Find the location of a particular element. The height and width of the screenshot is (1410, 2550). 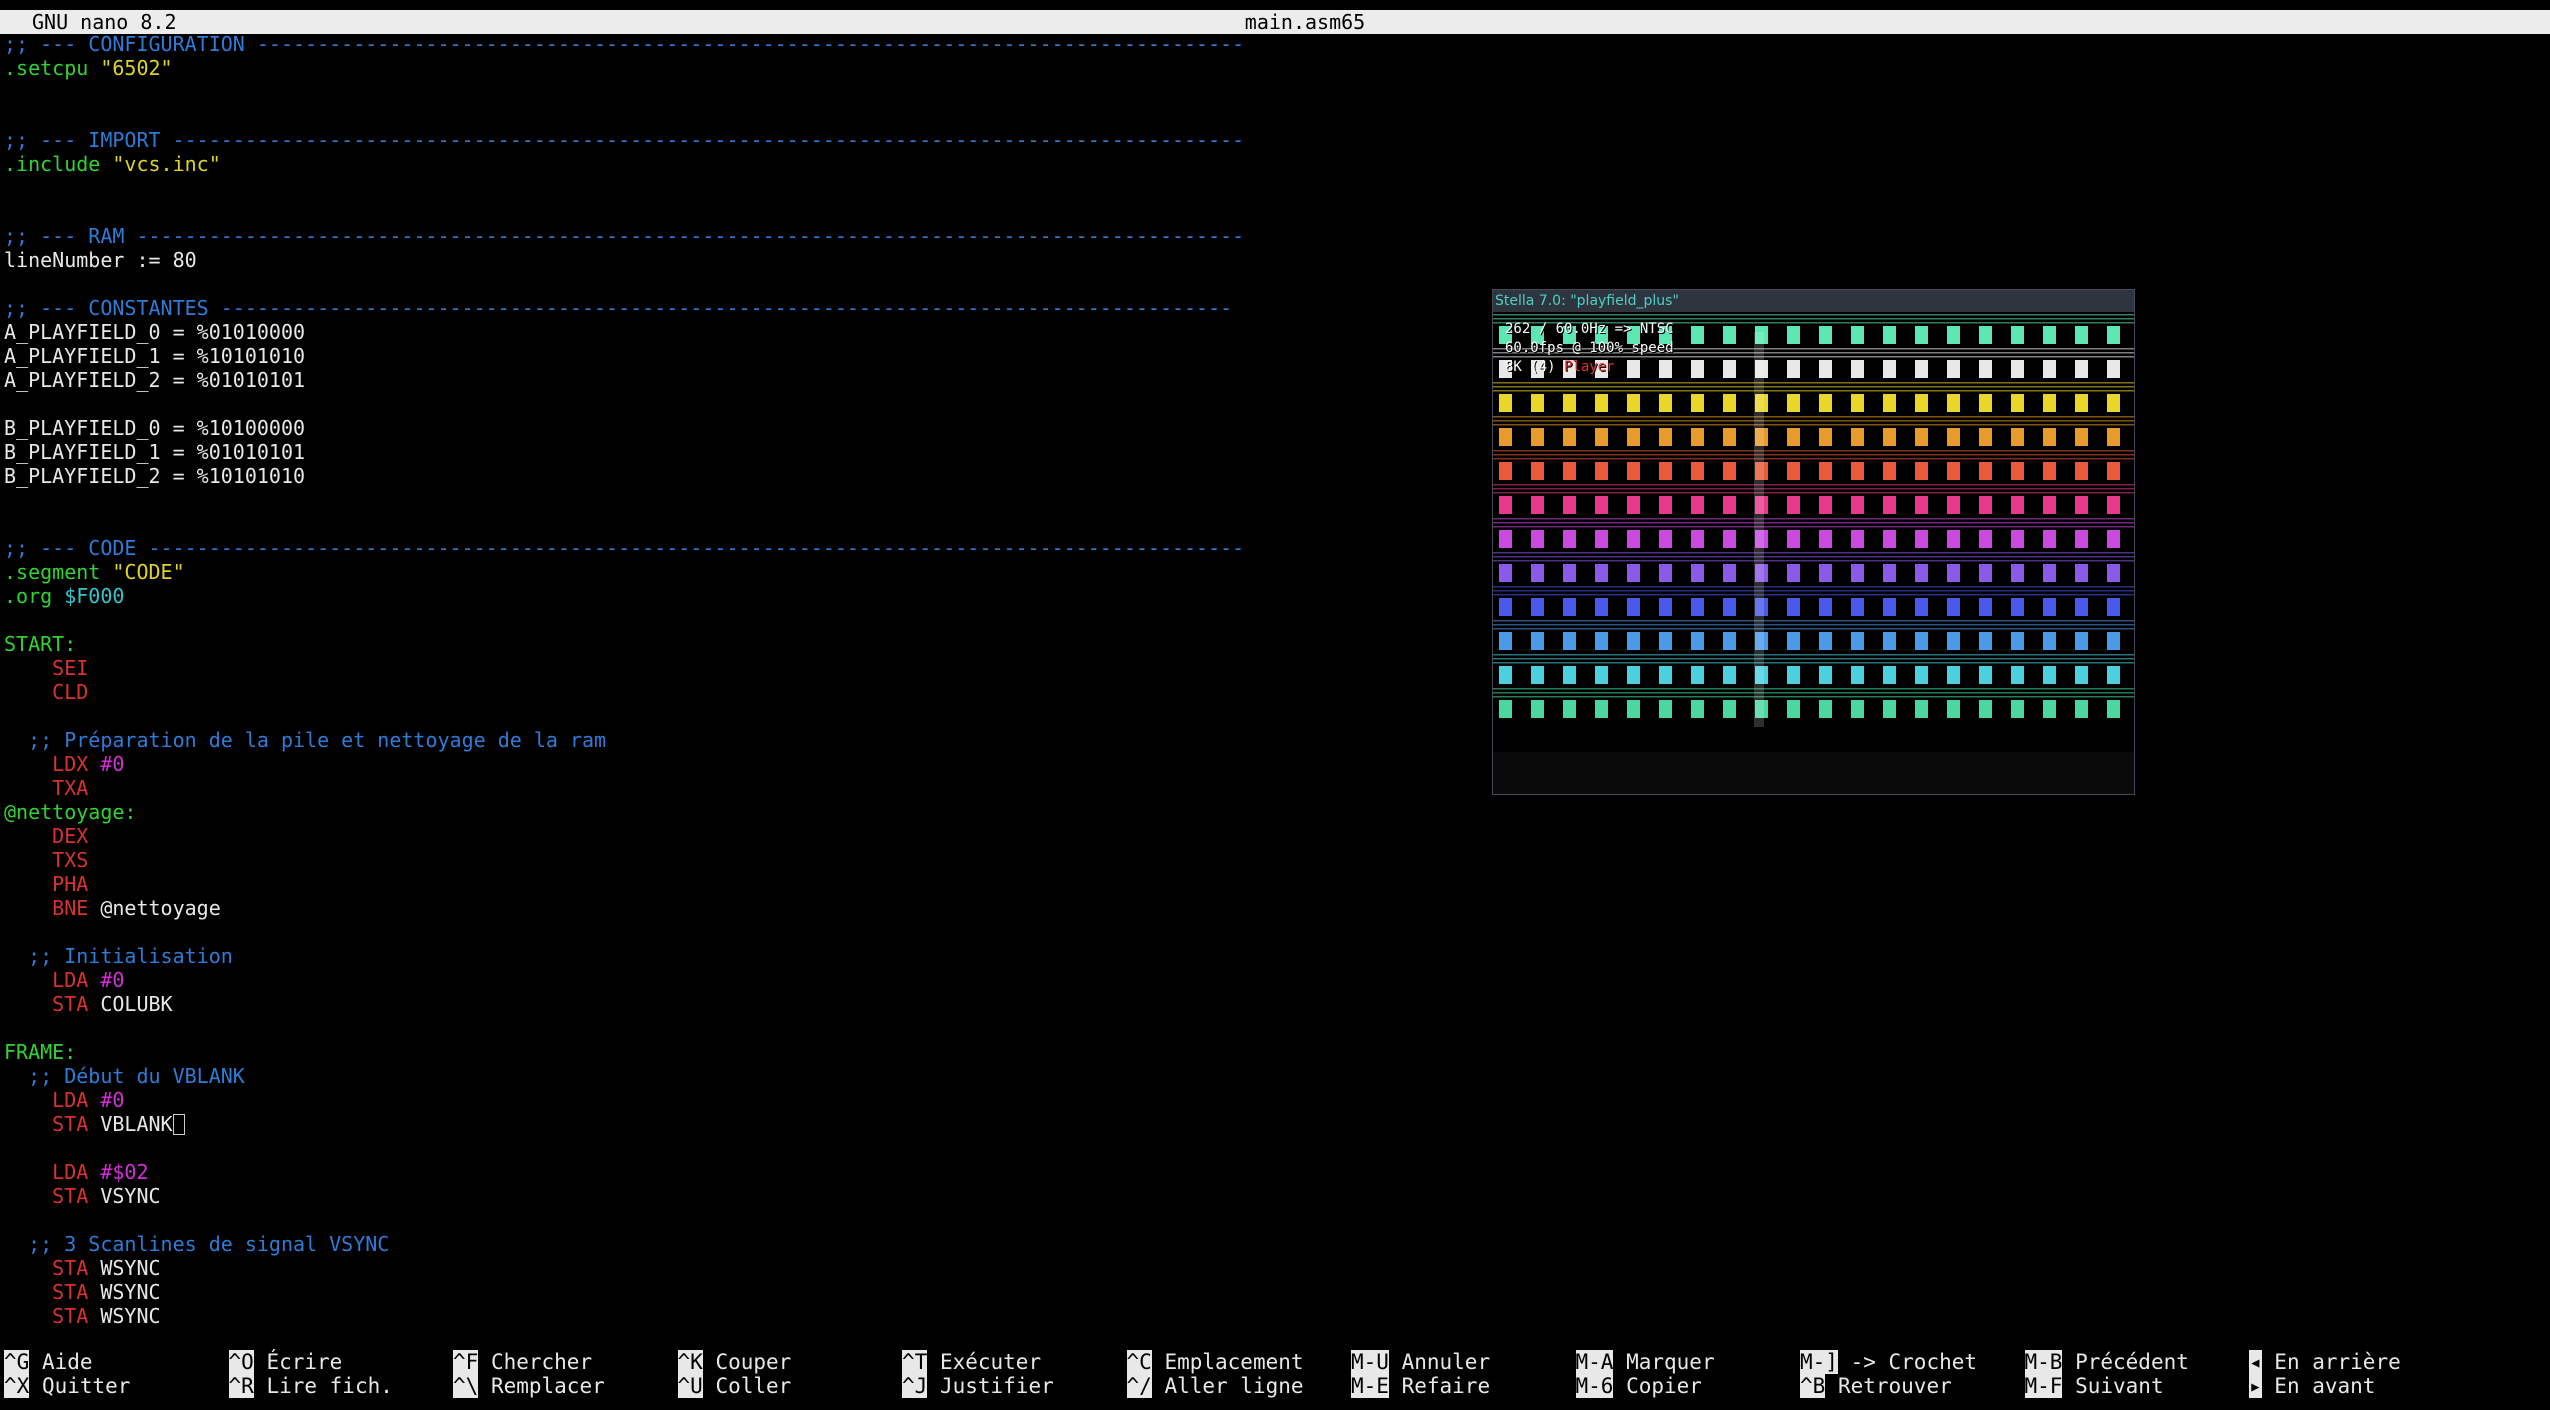

code-line: LDA #$02 is located at coordinates (754, 1172).